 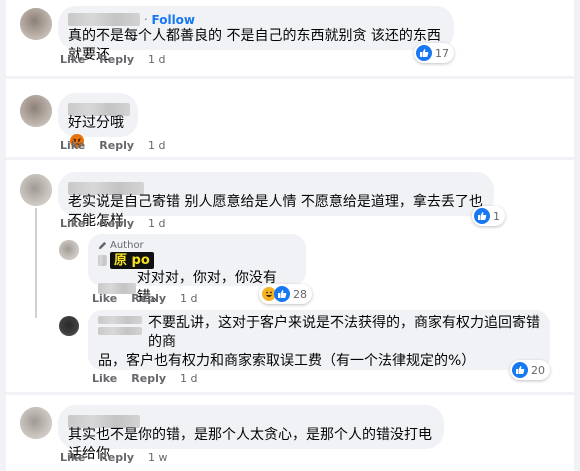 What do you see at coordinates (538, 370) in the screenshot?
I see `reaction-count: 20` at bounding box center [538, 370].